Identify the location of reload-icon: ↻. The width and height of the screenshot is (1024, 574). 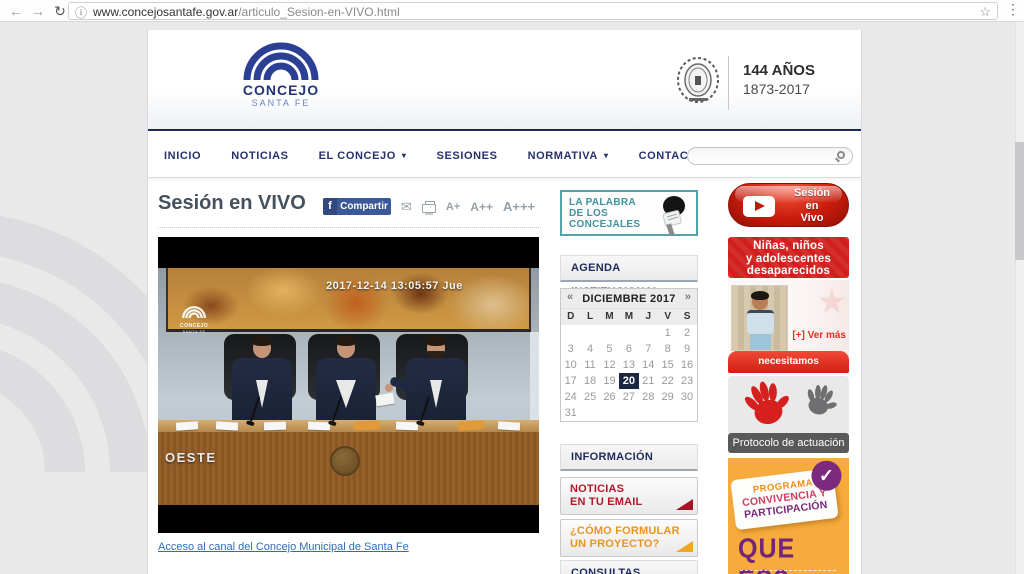
(60, 11).